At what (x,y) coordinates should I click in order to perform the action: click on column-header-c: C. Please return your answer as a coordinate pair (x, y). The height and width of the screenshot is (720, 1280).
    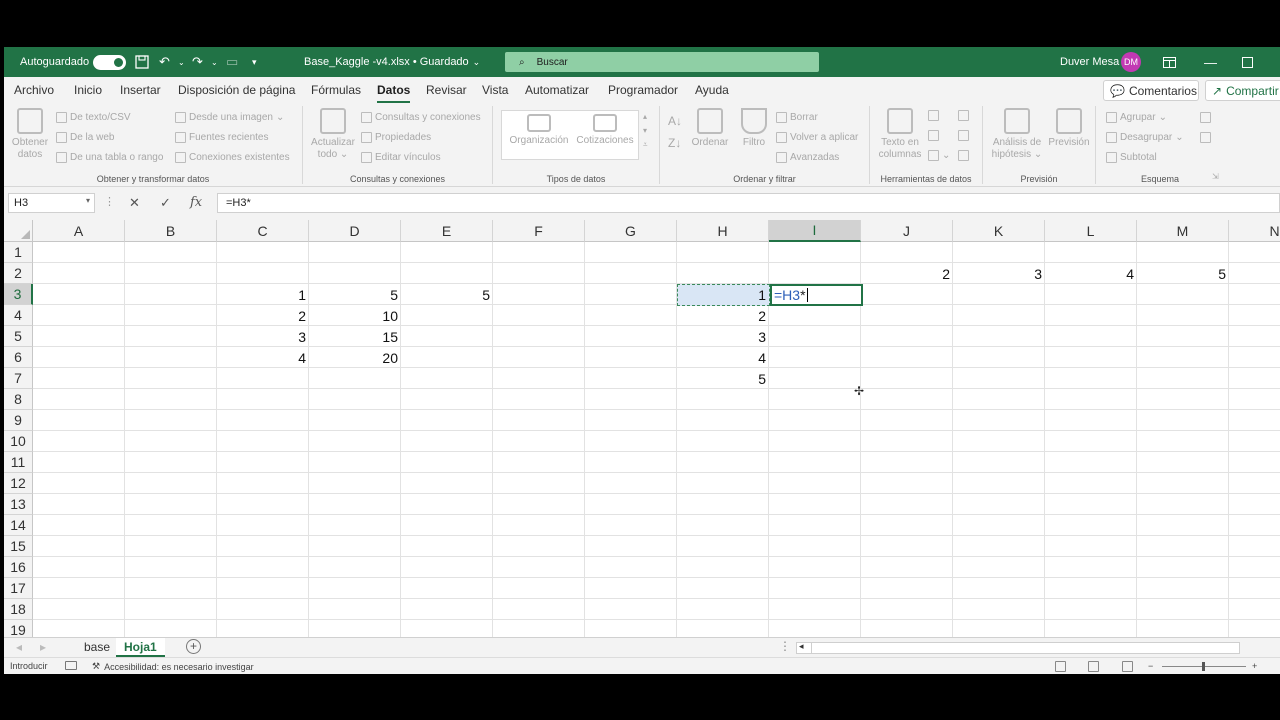
    Looking at the image, I should click on (263, 231).